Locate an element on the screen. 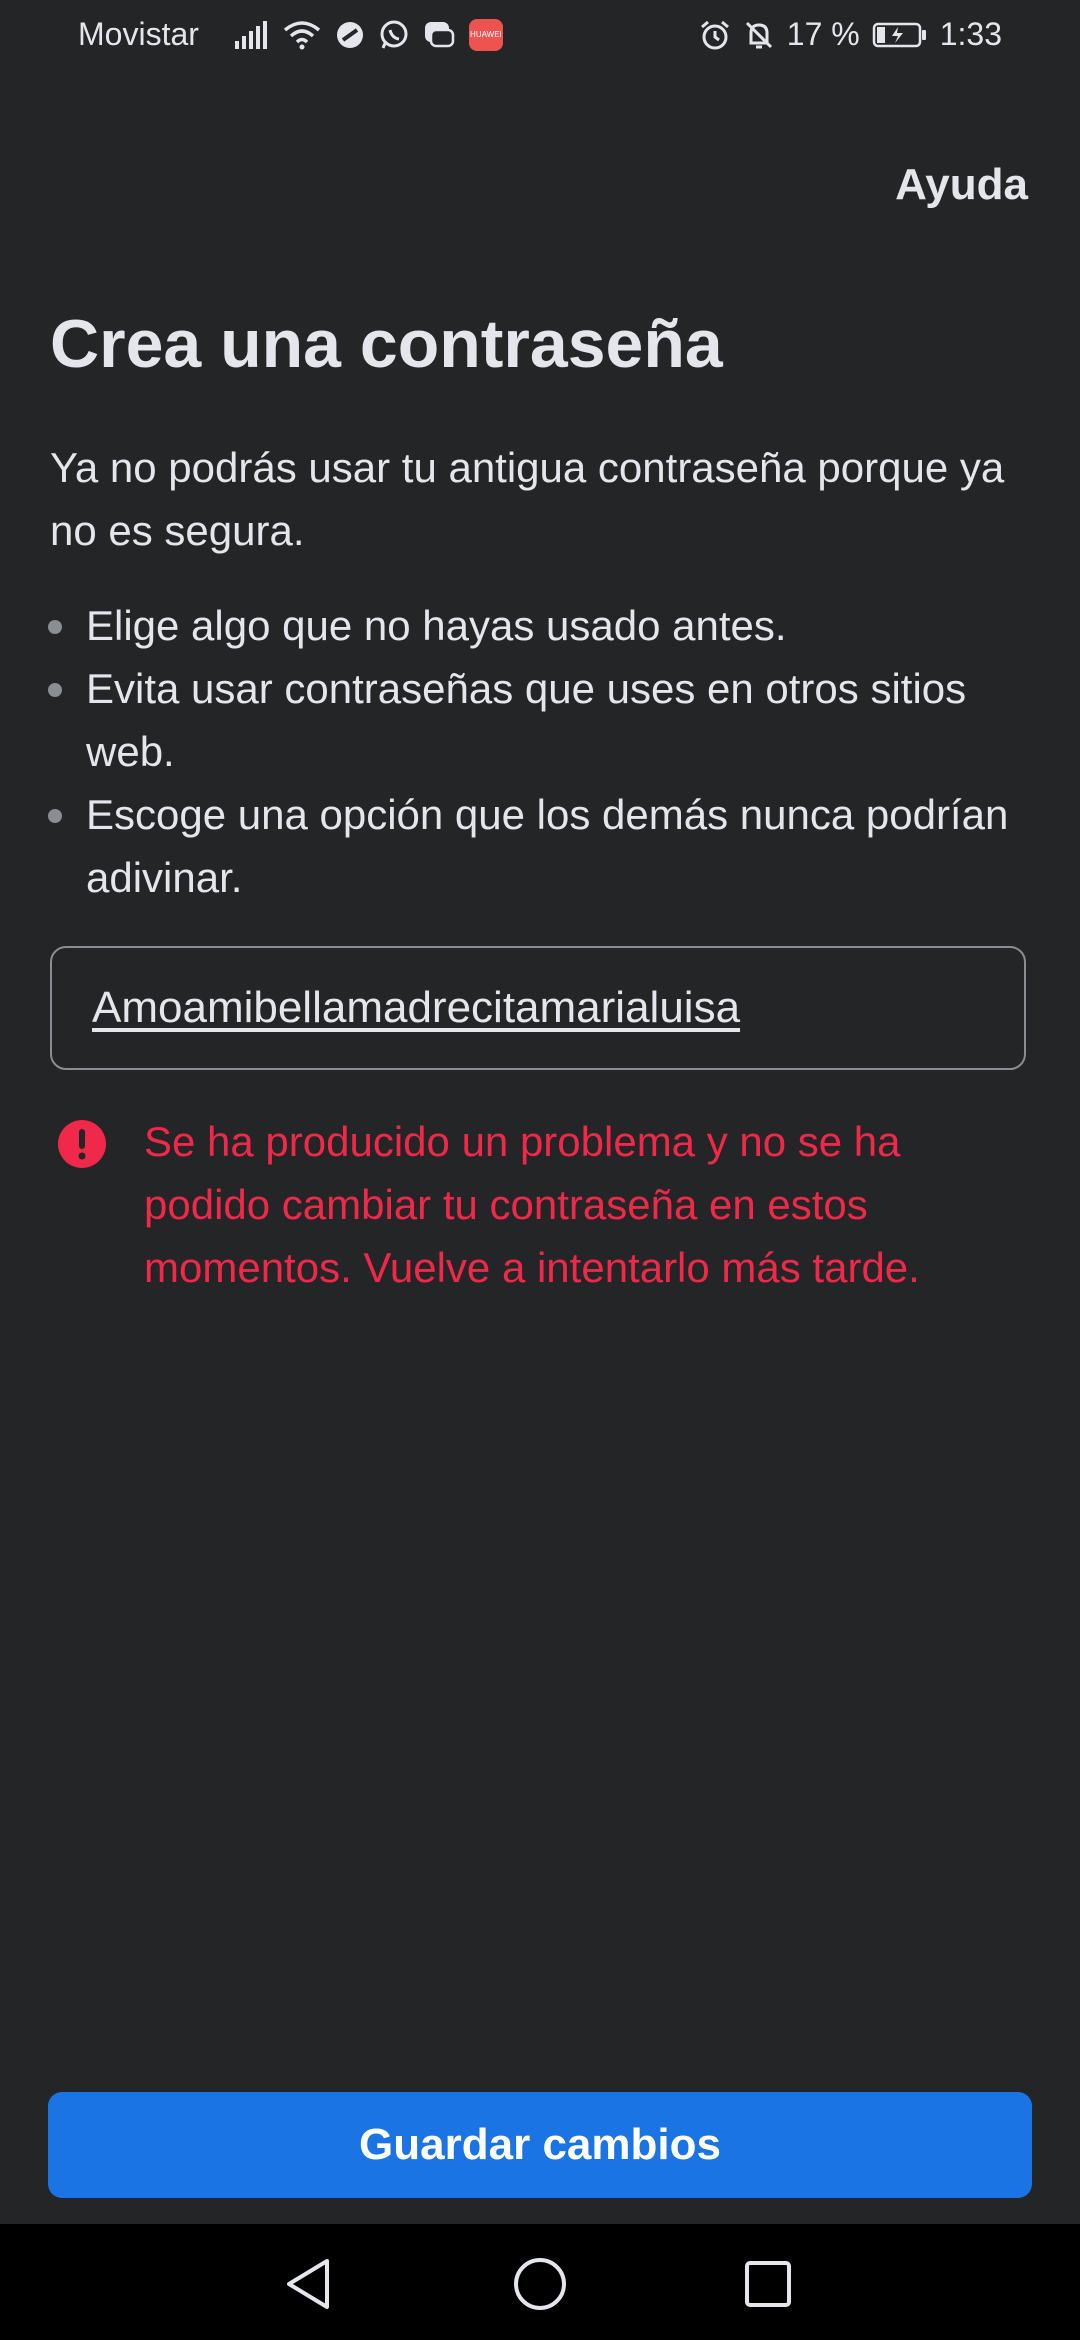 The width and height of the screenshot is (1080, 2340). help-link: Ayuda is located at coordinates (961, 185).